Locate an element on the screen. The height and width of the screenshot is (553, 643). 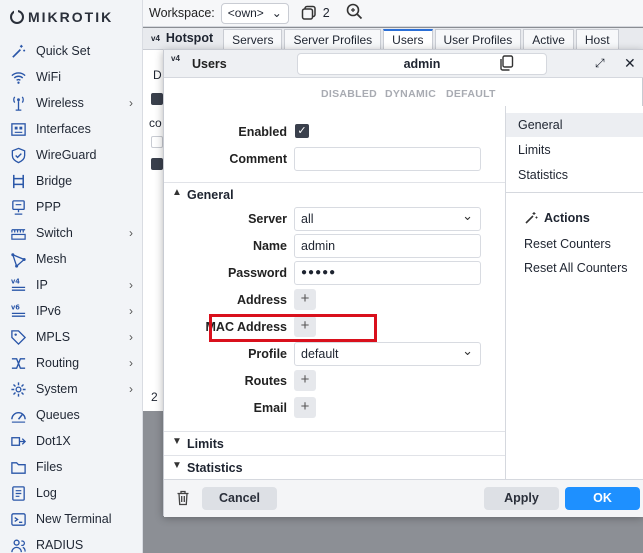
mikrotik-logo: MikroTik is located at coordinates (61, 17).